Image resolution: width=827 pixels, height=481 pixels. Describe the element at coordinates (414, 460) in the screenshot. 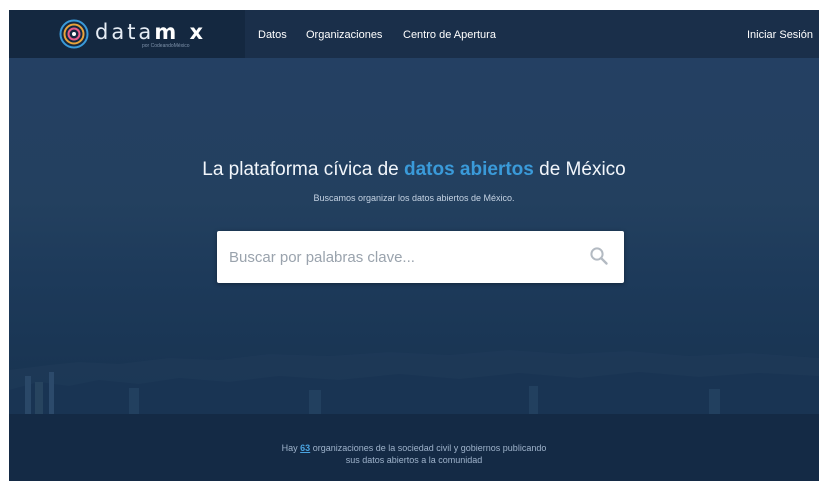

I see `stats-line-2: sus datos abiertos a la comunidad` at that location.